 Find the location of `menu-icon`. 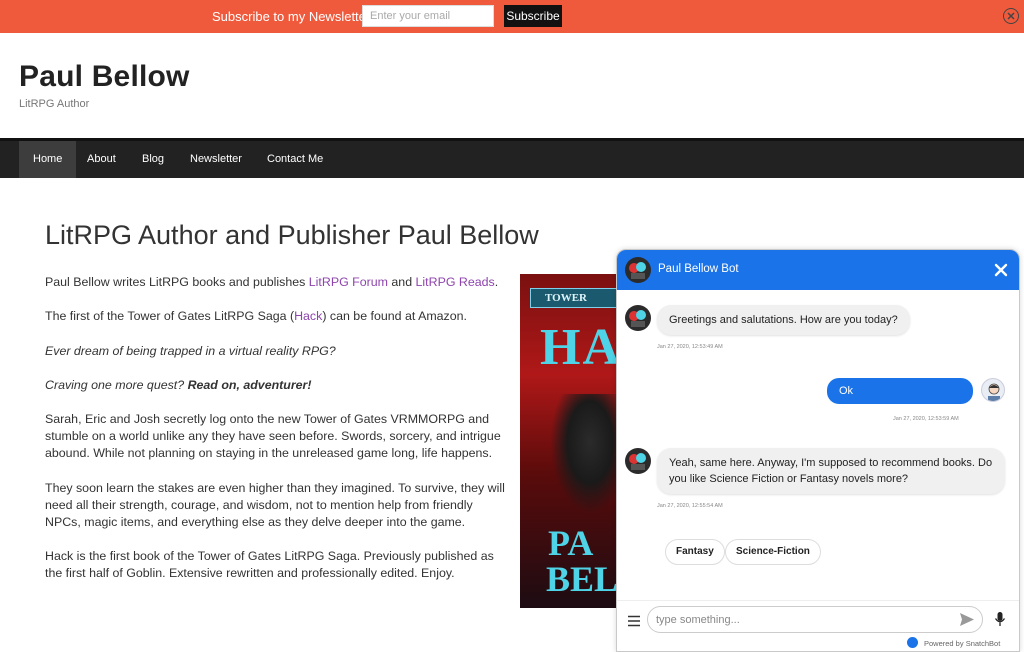

menu-icon is located at coordinates (634, 620).